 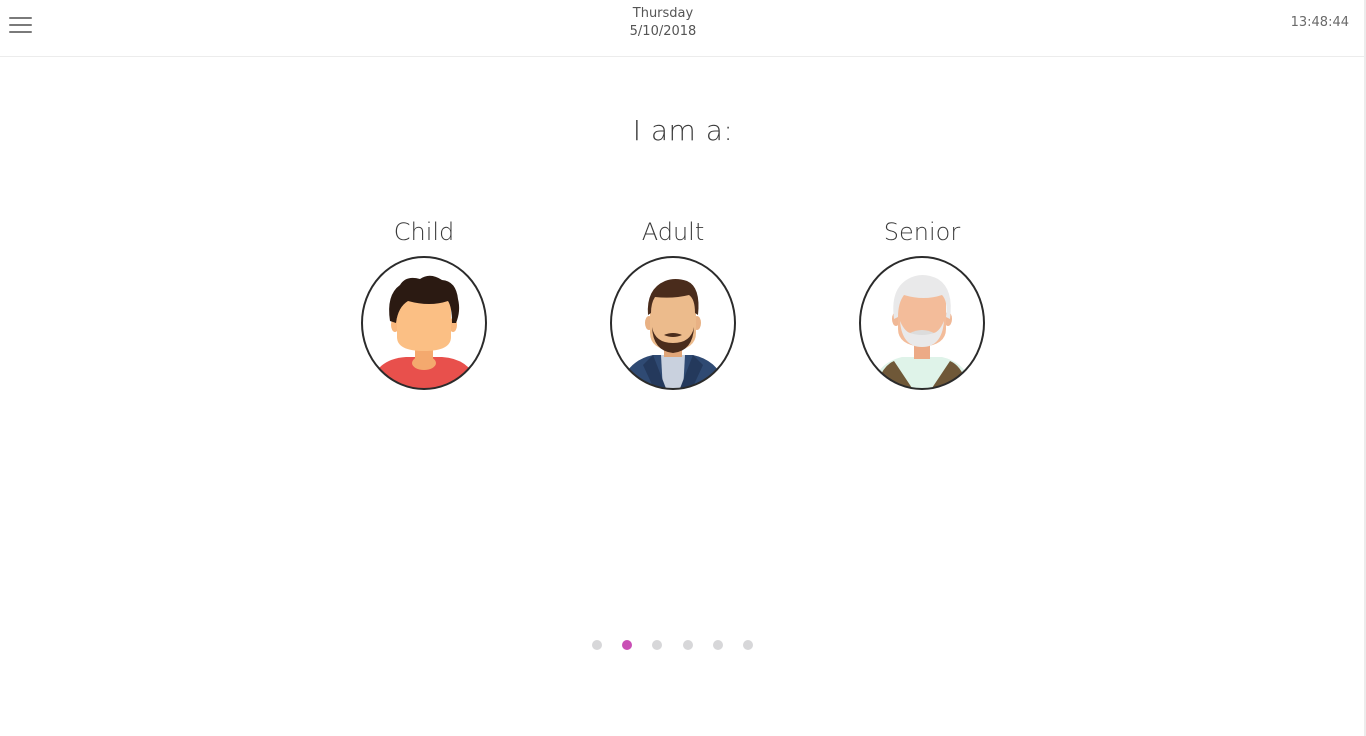 What do you see at coordinates (673, 232) in the screenshot?
I see `option-adult-label: Adult` at bounding box center [673, 232].